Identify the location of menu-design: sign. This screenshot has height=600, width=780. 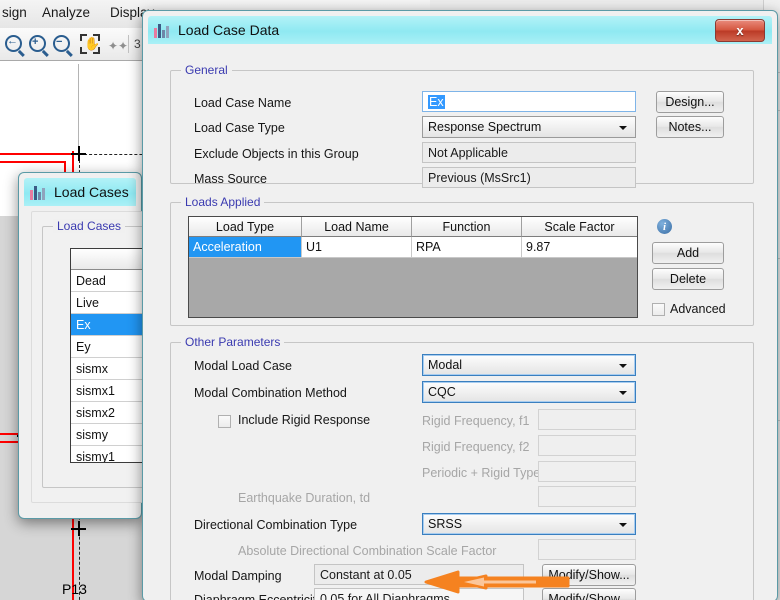
(14, 12).